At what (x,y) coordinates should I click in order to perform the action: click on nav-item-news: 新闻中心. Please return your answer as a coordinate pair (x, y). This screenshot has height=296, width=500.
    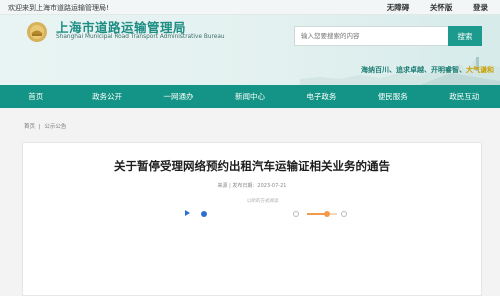
    Looking at the image, I should click on (249, 96).